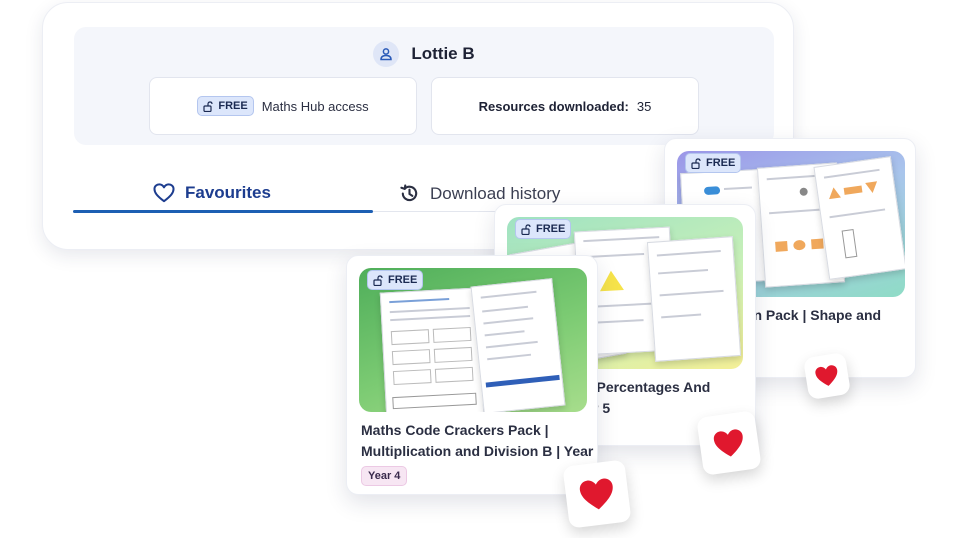 This screenshot has width=960, height=538. I want to click on access-card: FREE Maths Hub access, so click(283, 106).